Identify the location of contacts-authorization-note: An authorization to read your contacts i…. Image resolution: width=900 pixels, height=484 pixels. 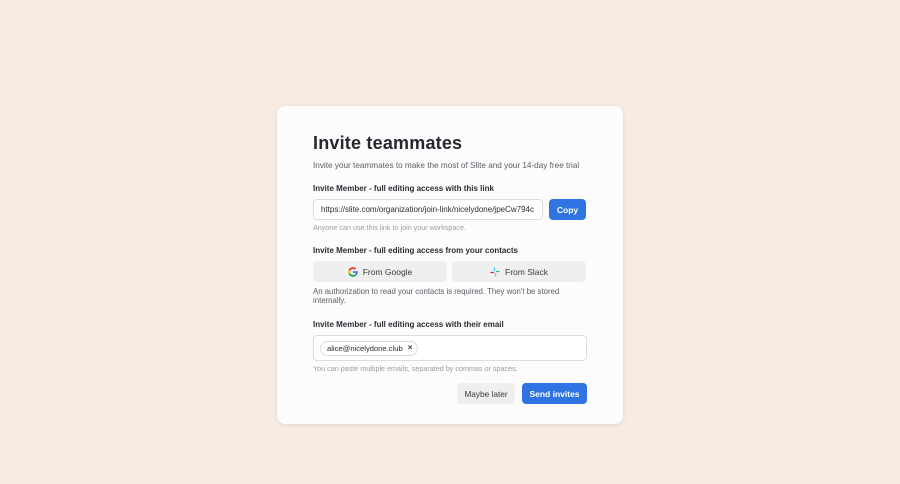
(436, 296).